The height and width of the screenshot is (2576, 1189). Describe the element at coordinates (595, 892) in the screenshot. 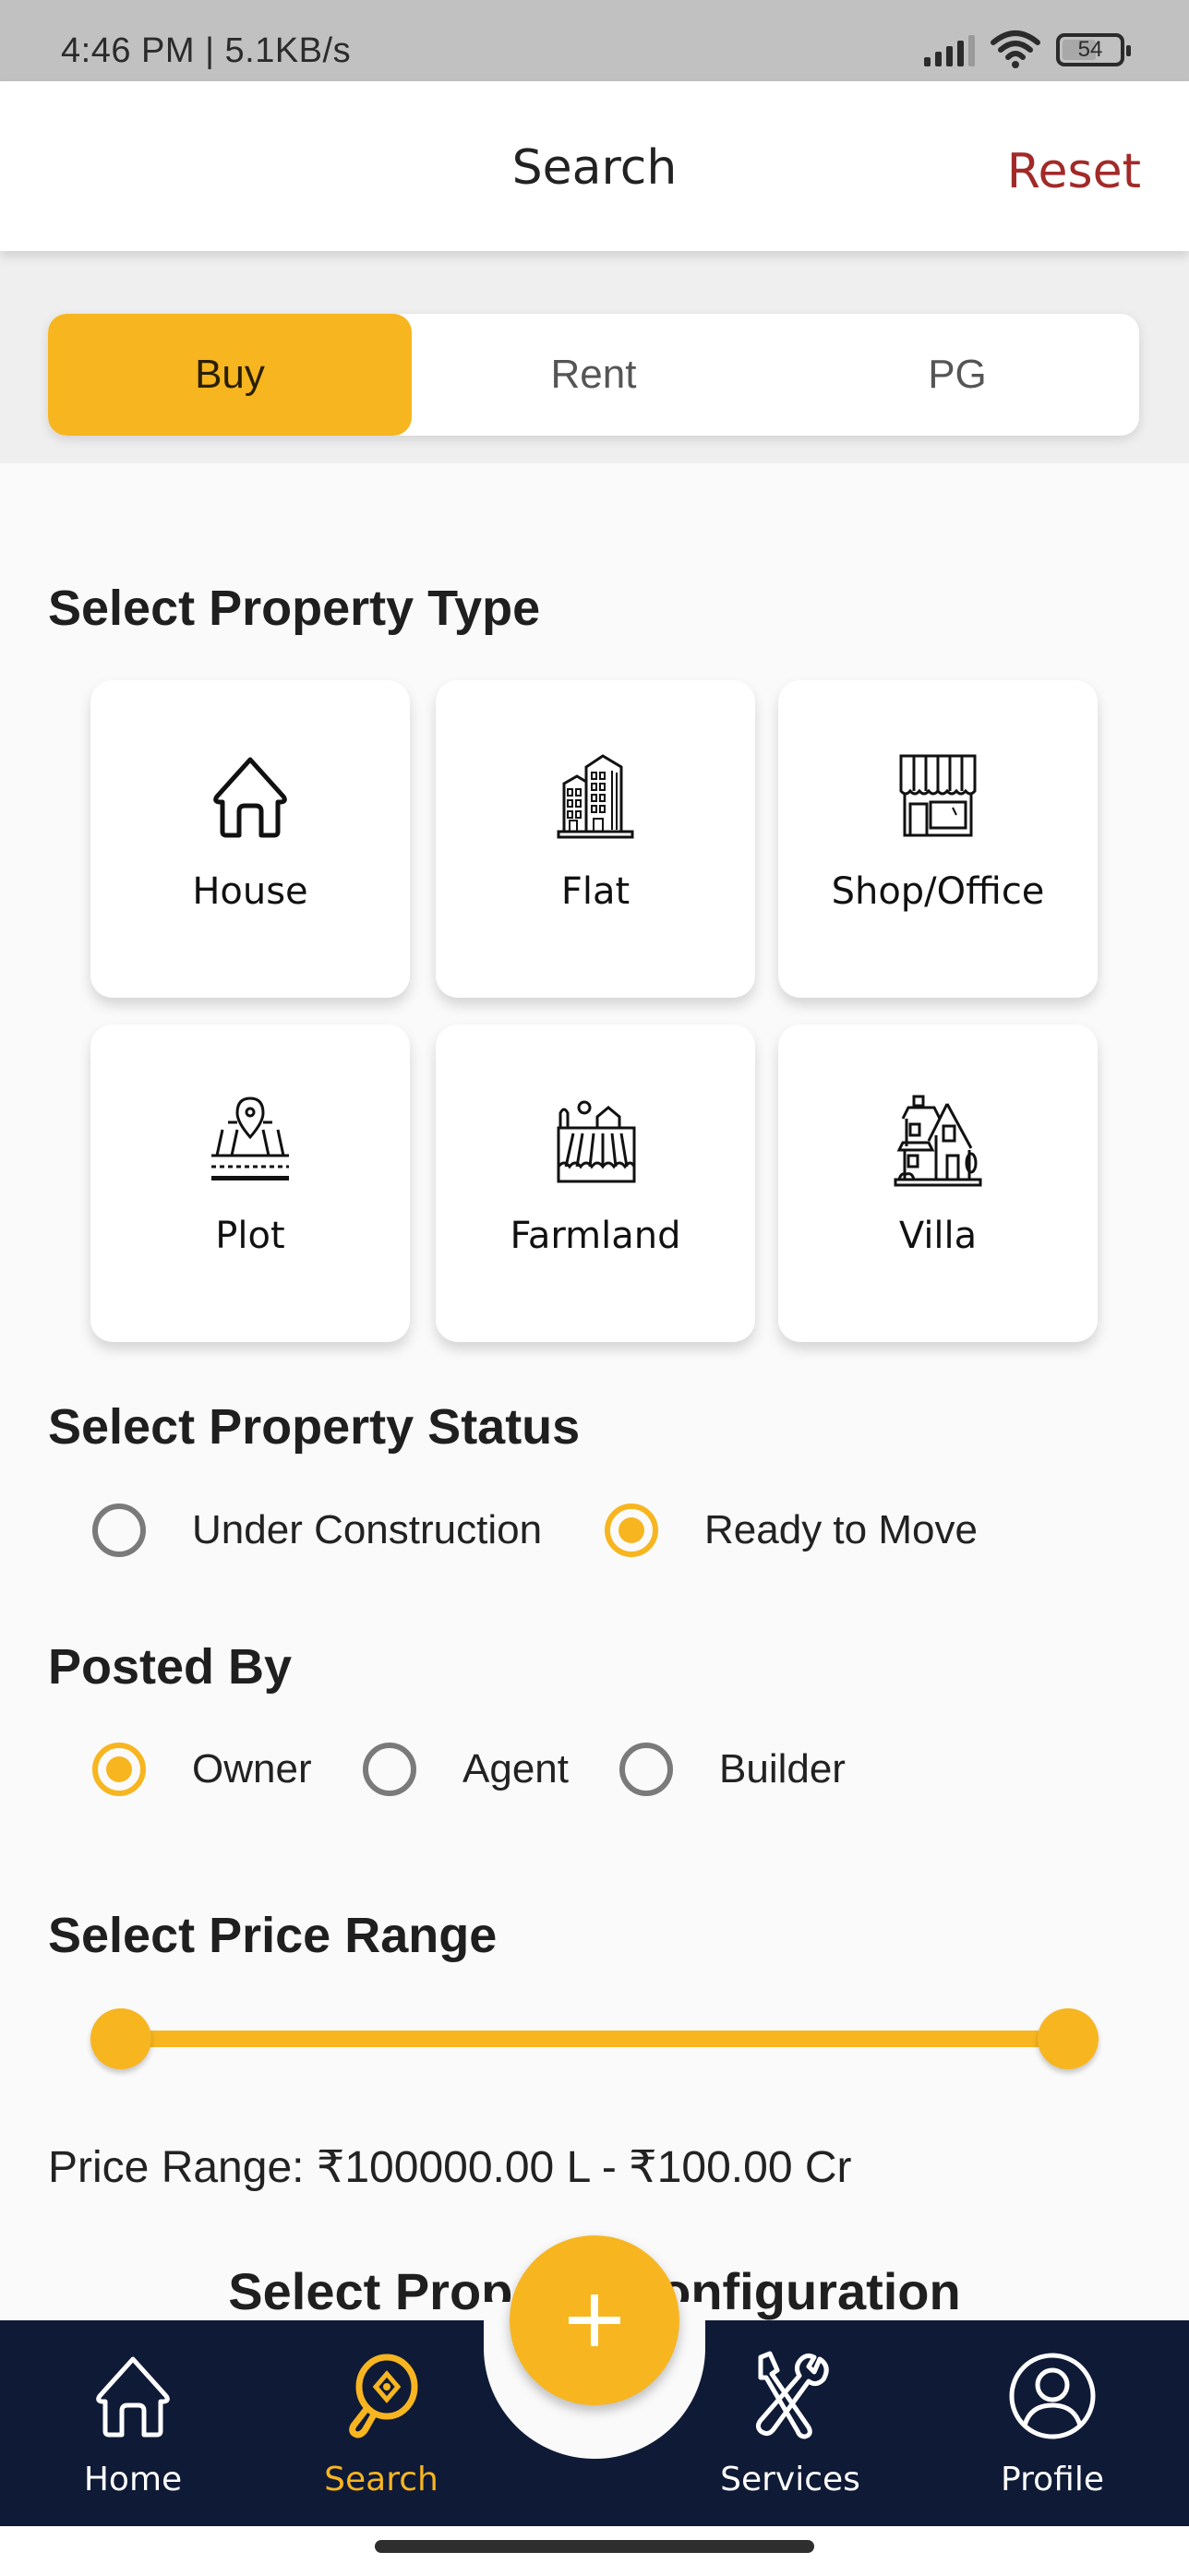

I see `property-type-label: Flat` at that location.